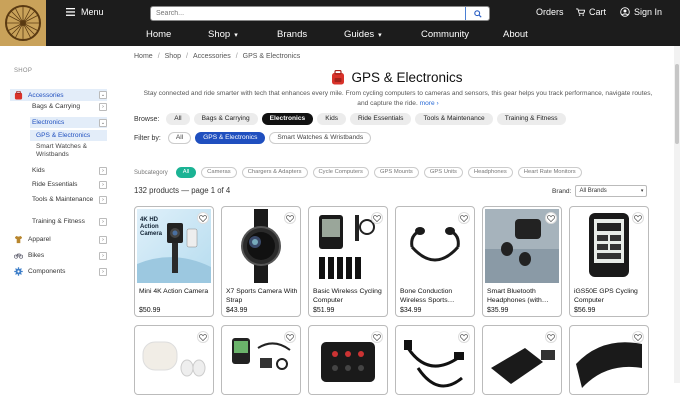  I want to click on browse-pill-all: All, so click(178, 119).